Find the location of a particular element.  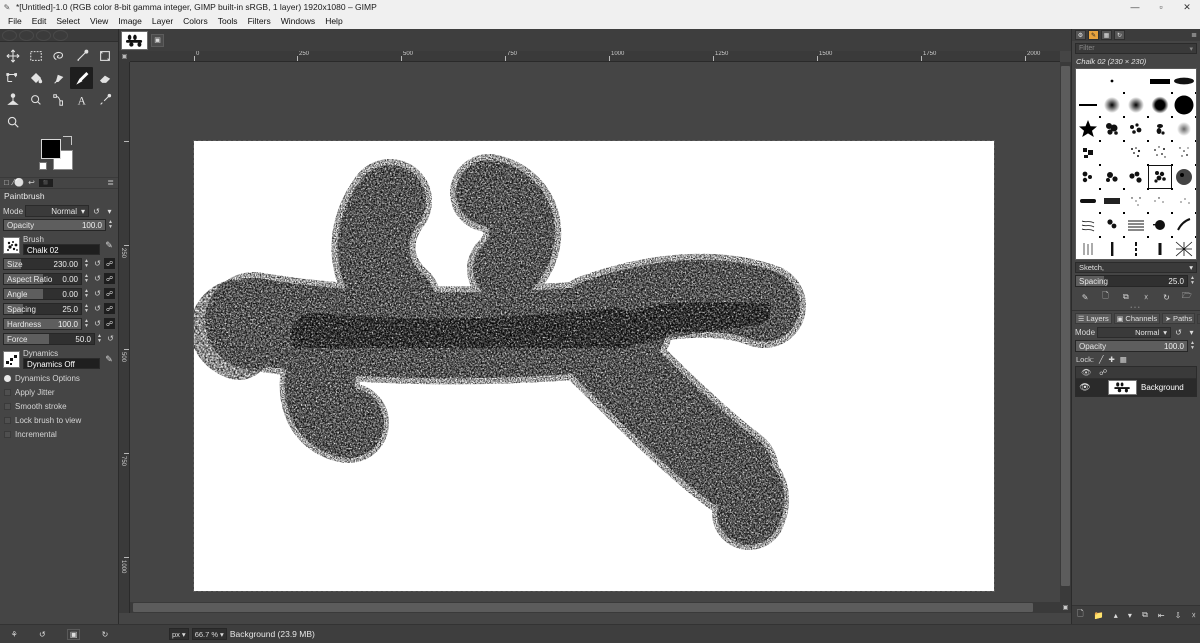

chevron-down-icon: ▾ is located at coordinates (1191, 332).